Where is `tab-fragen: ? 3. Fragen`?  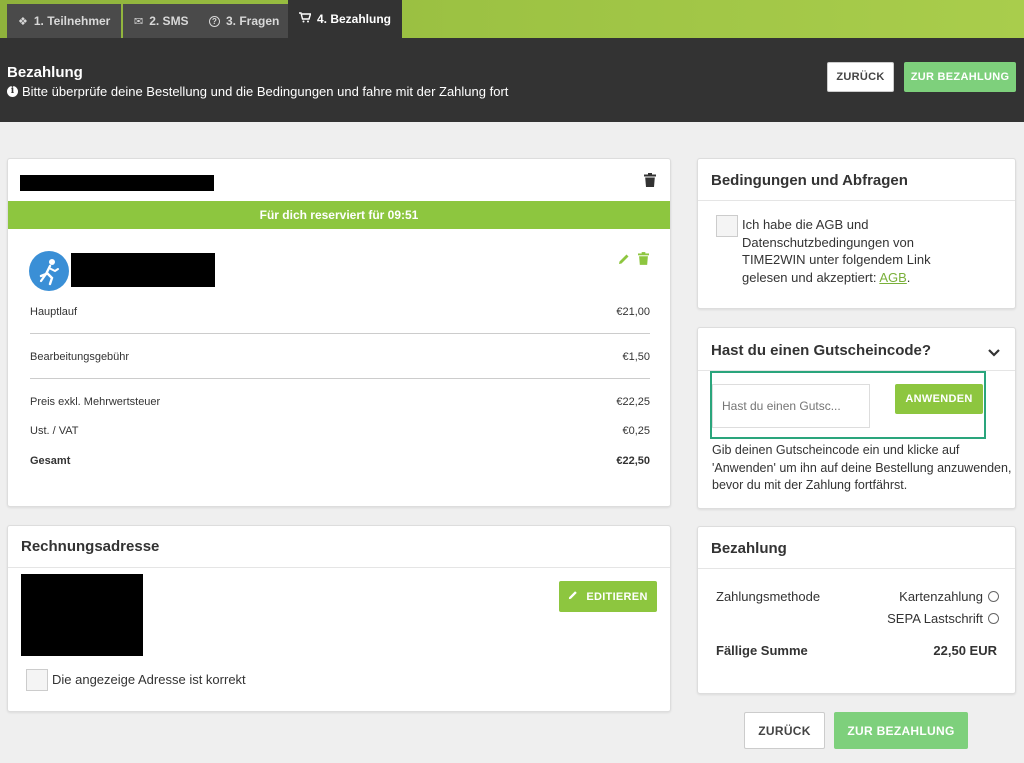 tab-fragen: ? 3. Fragen is located at coordinates (244, 21).